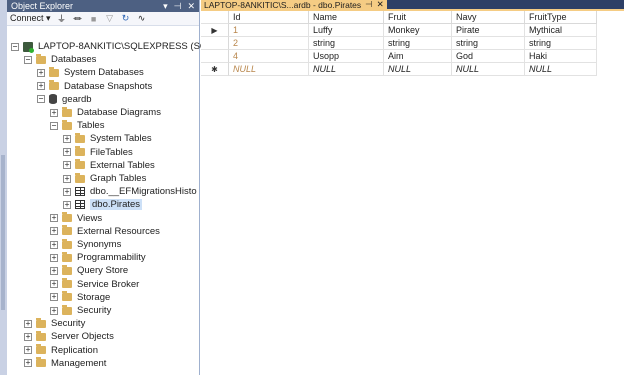 This screenshot has width=624, height=375. I want to click on tree-node-label: System Tables, so click(121, 139).